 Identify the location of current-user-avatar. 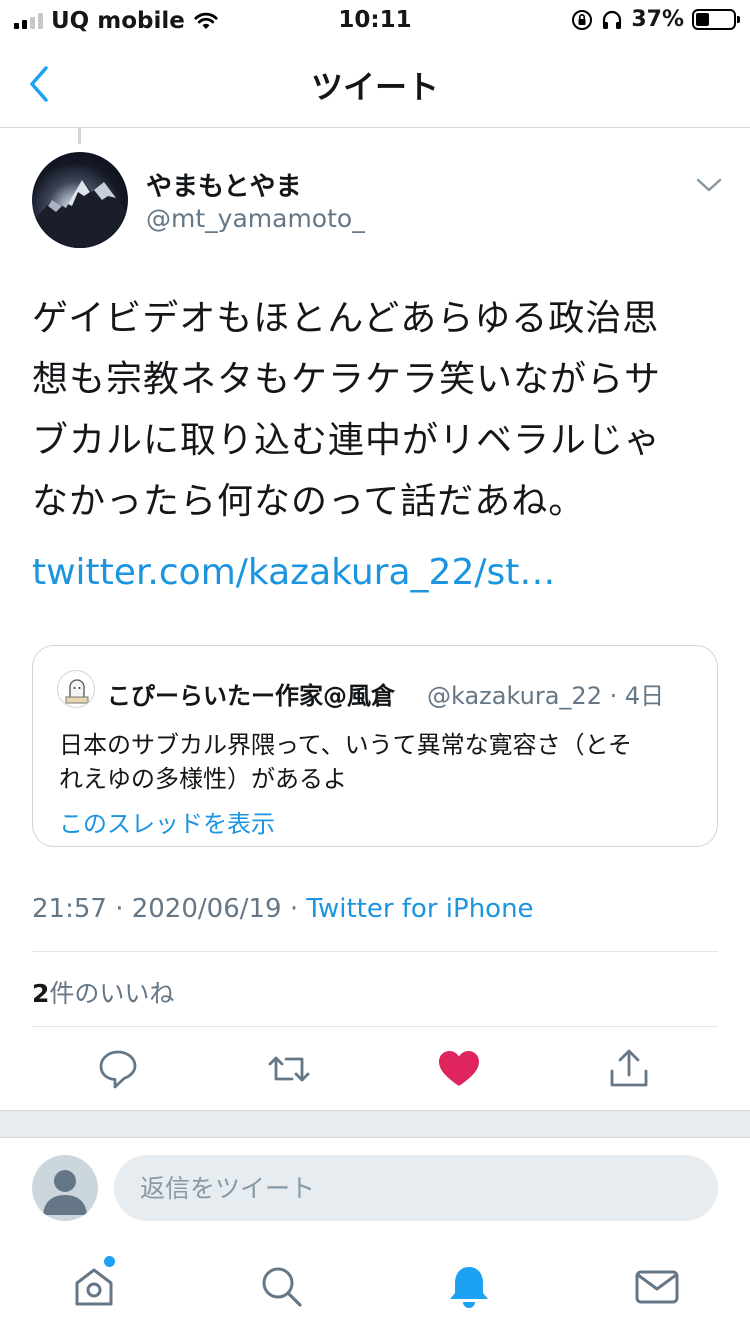
(65, 1188).